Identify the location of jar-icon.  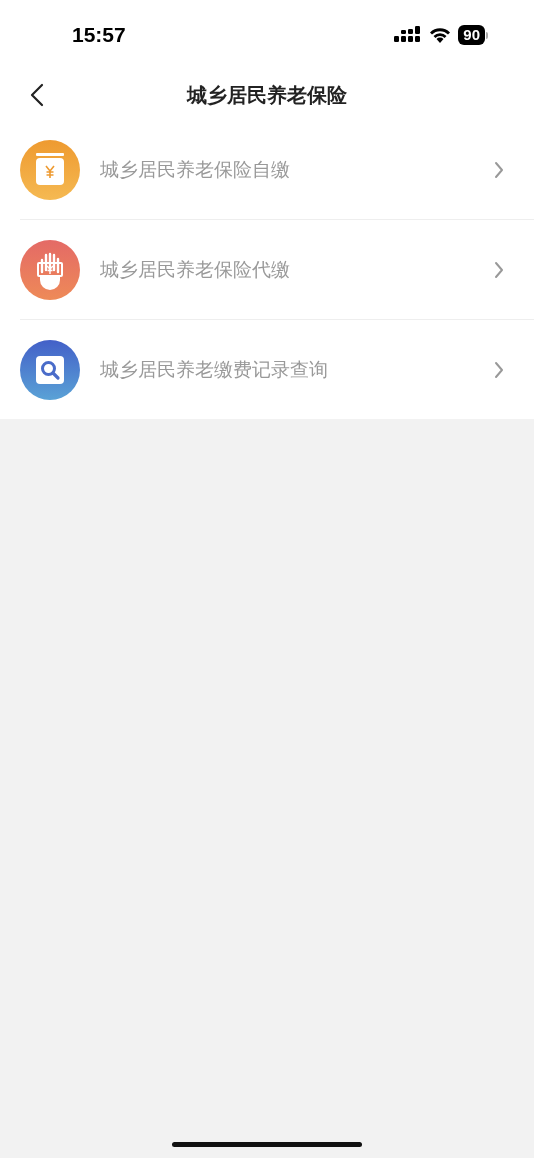
(50, 169).